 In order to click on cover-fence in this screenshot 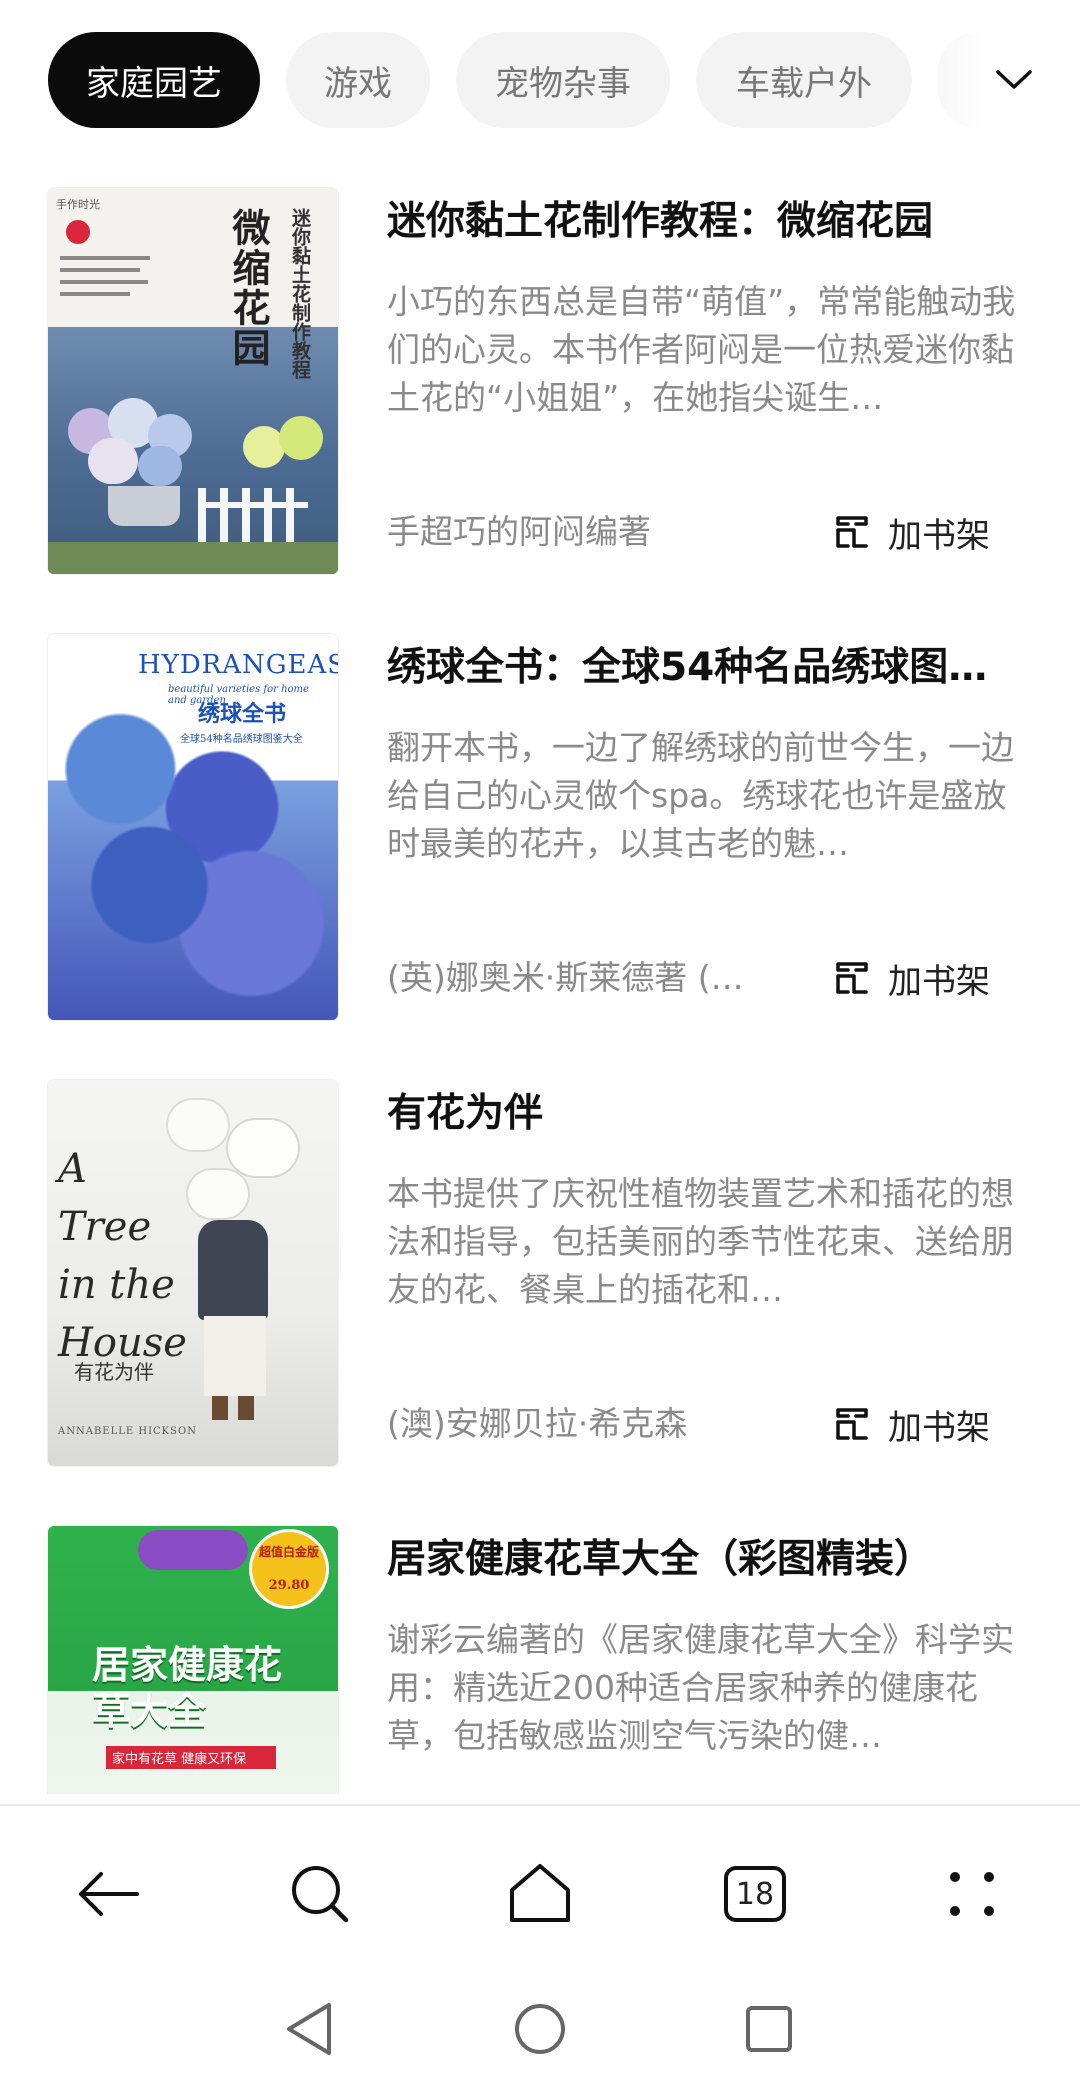, I will do `click(263, 518)`.